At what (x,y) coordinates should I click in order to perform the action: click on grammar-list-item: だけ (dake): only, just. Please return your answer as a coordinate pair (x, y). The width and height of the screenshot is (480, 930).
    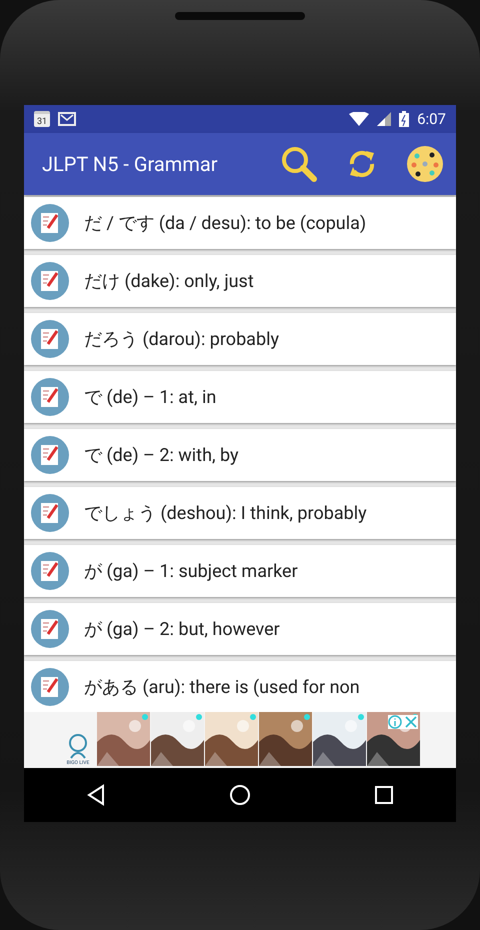
    Looking at the image, I should click on (240, 281).